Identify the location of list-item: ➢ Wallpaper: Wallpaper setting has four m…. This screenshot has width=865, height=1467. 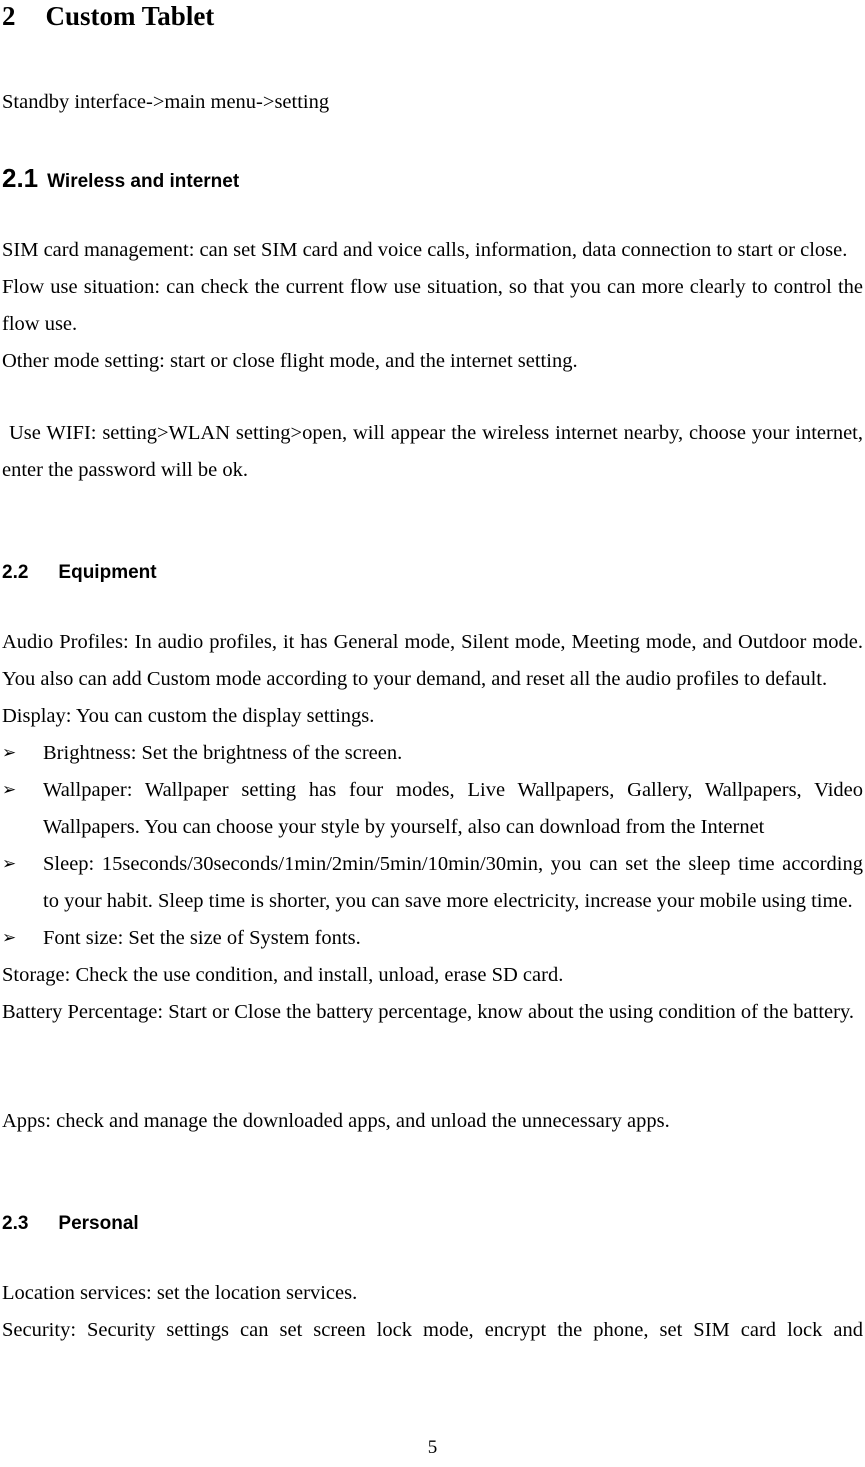
(432, 809).